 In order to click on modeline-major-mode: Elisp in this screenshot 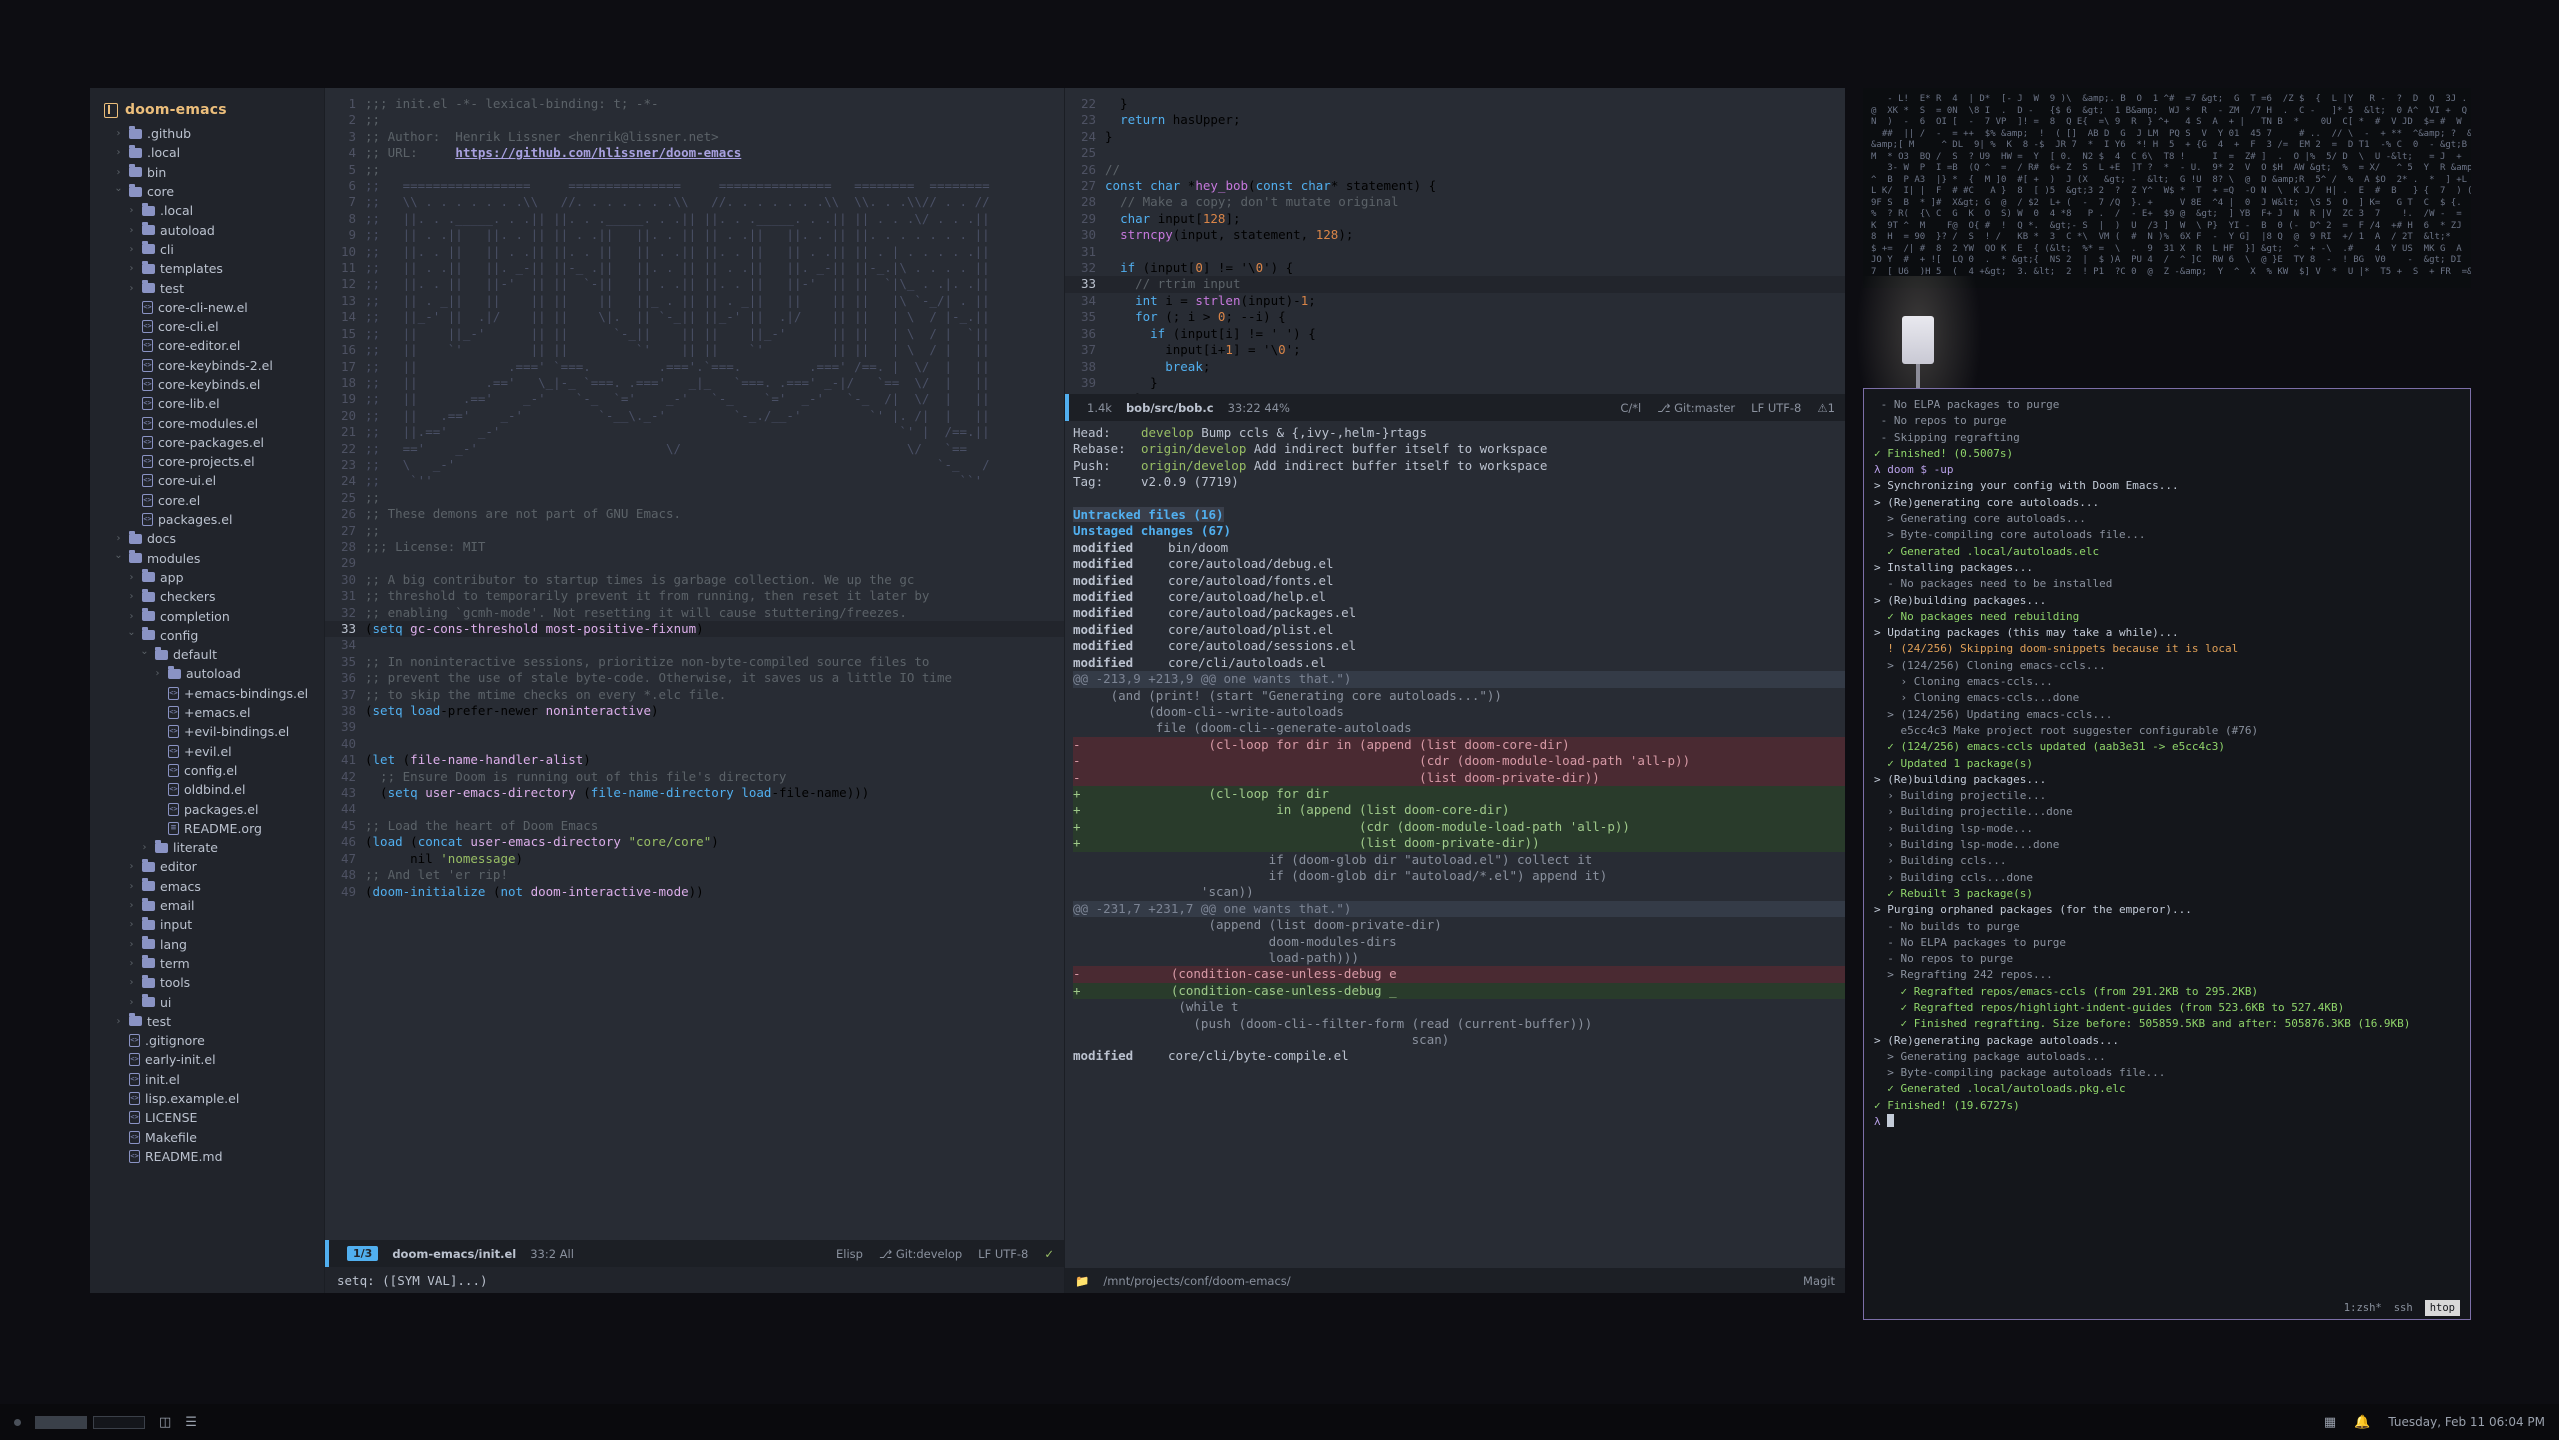, I will do `click(849, 1254)`.